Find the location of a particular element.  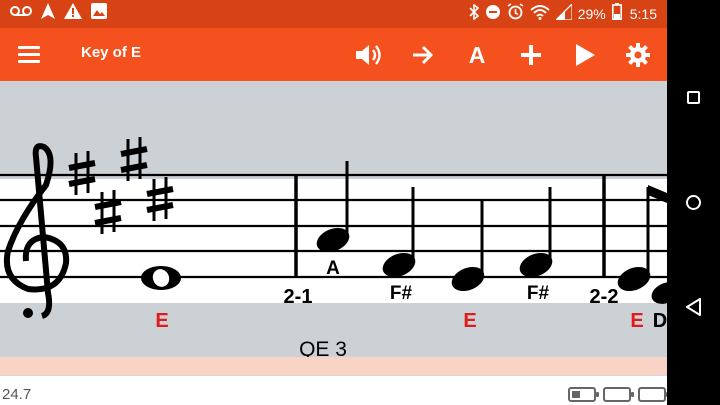

note-label-d: D is located at coordinates (660, 321).